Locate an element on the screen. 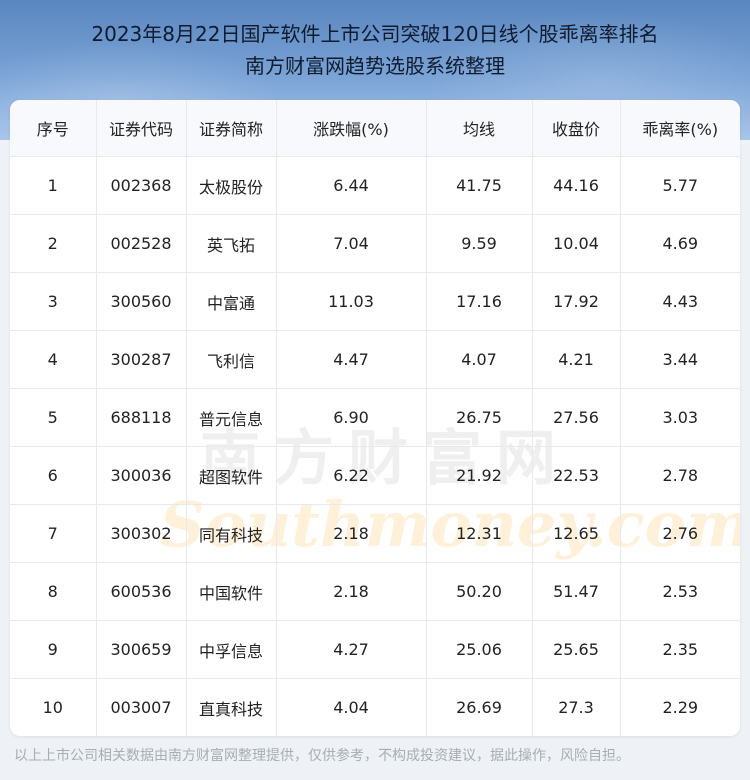  table-row: 3 300560 中富通 11.03 17.16 17.92 4.43 is located at coordinates (375, 301).